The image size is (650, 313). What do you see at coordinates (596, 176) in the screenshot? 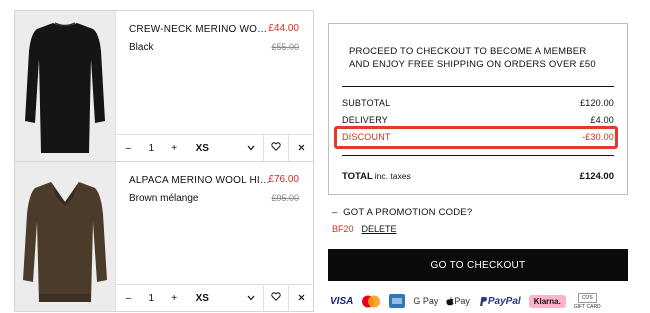
I see `total-value: £124.00` at bounding box center [596, 176].